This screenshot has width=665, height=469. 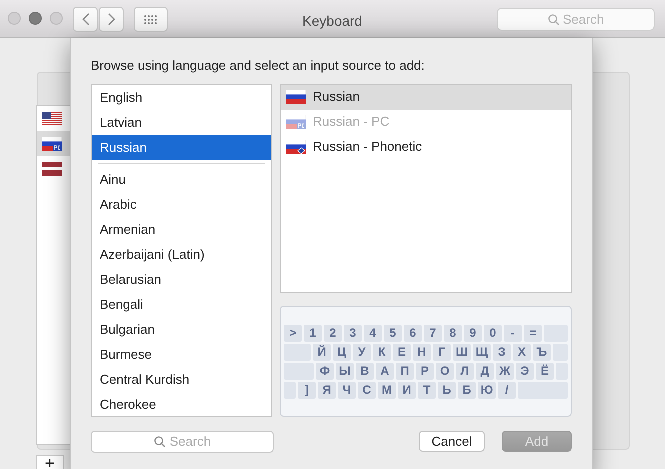 What do you see at coordinates (35, 18) in the screenshot?
I see `minimize-button` at bounding box center [35, 18].